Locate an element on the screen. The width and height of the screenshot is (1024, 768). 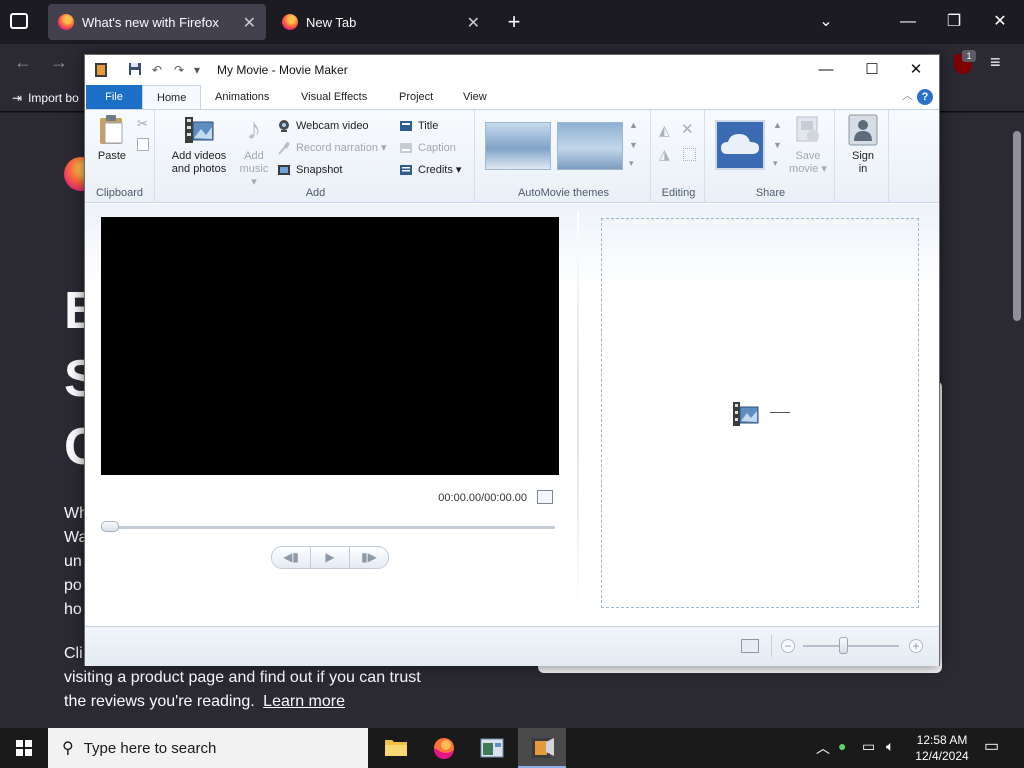
seek-bar is located at coordinates (329, 527).